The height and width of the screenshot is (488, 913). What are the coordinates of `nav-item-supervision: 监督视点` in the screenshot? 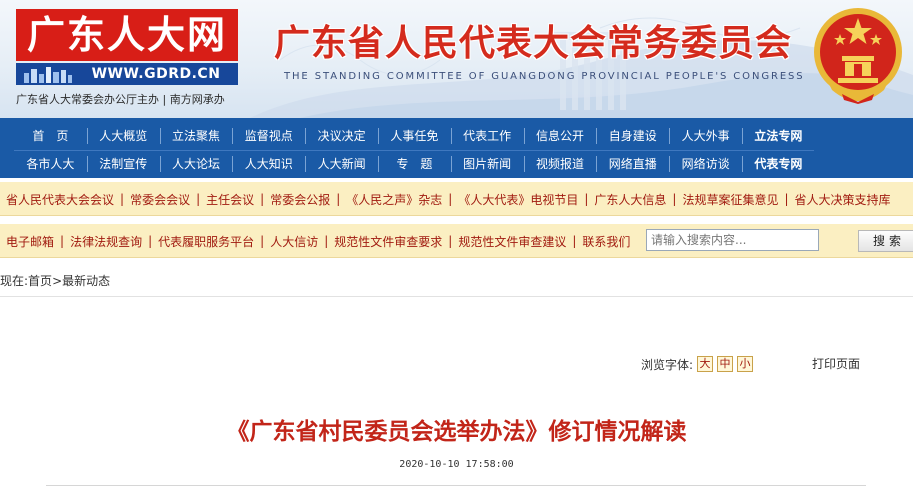 It's located at (268, 136).